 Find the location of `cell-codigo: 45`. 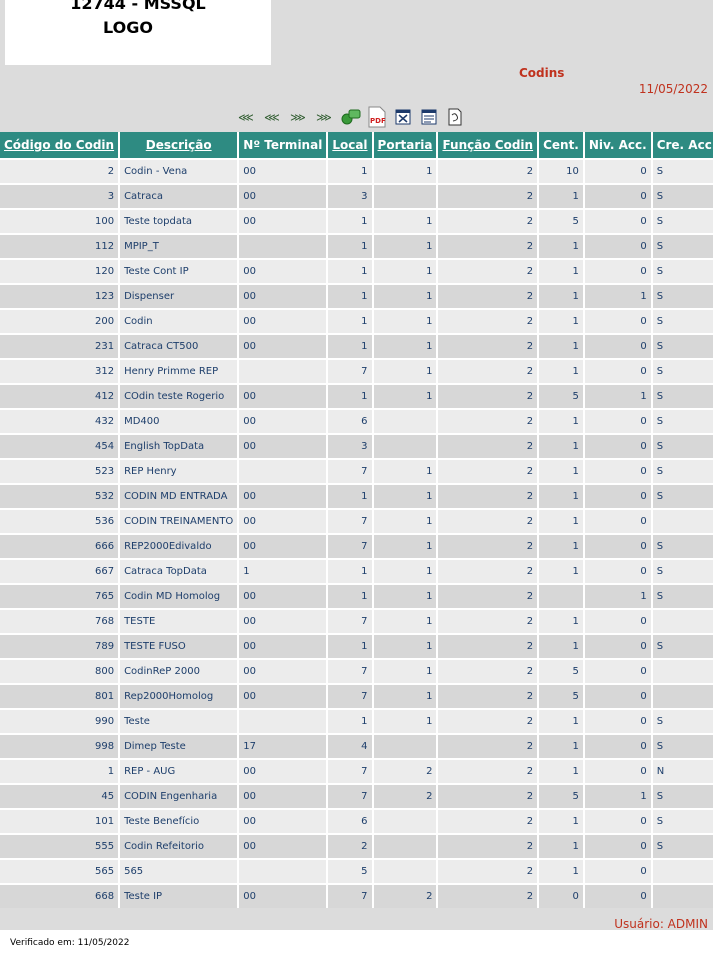

cell-codigo: 45 is located at coordinates (60, 795).